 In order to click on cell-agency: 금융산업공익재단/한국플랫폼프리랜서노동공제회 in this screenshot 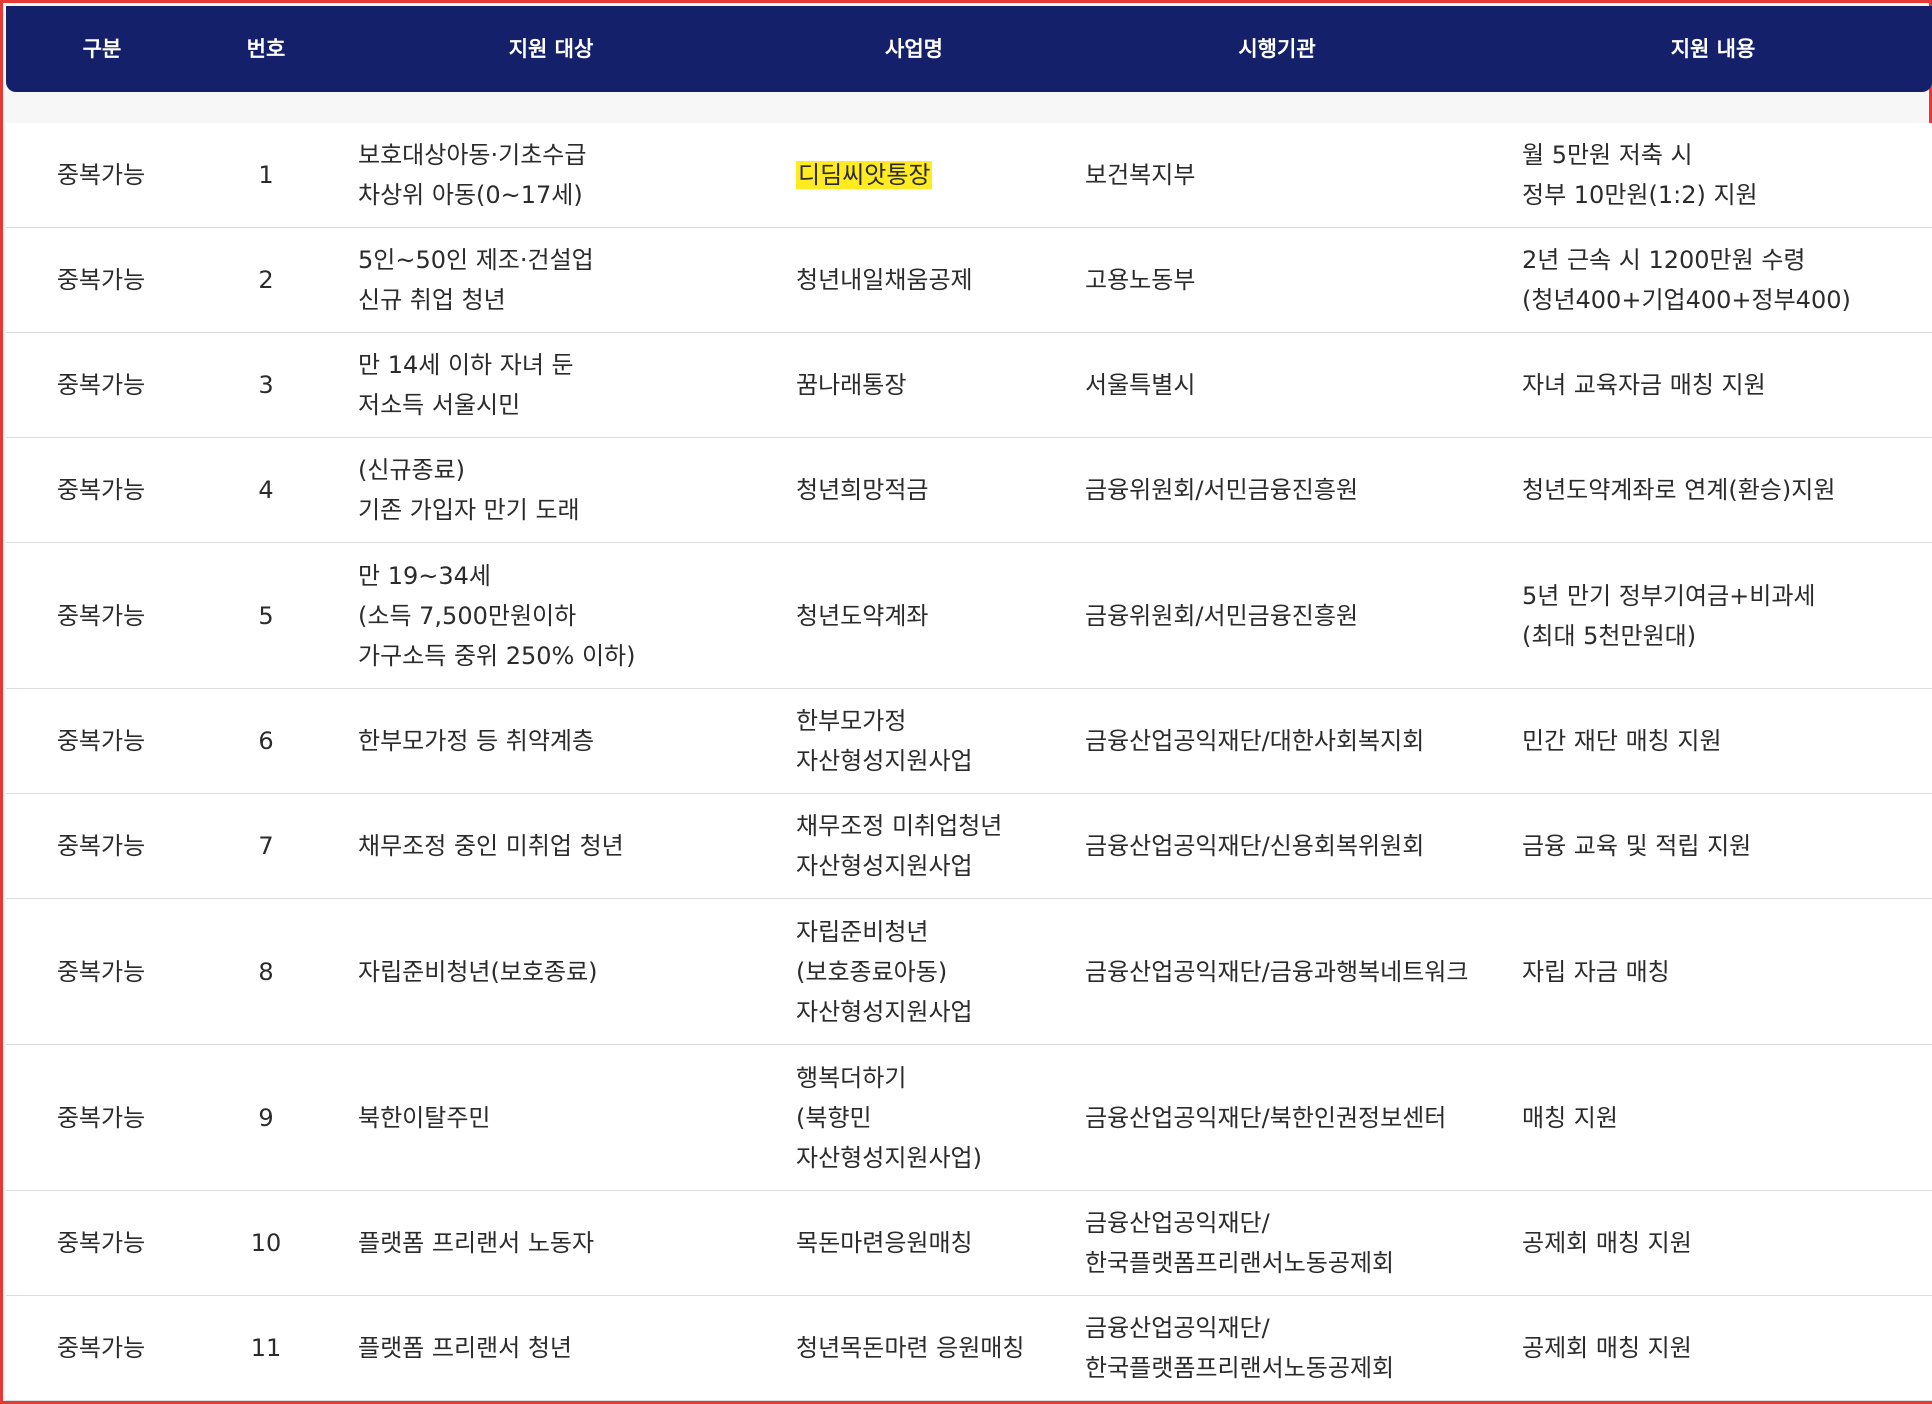, I will do `click(1300, 1243)`.